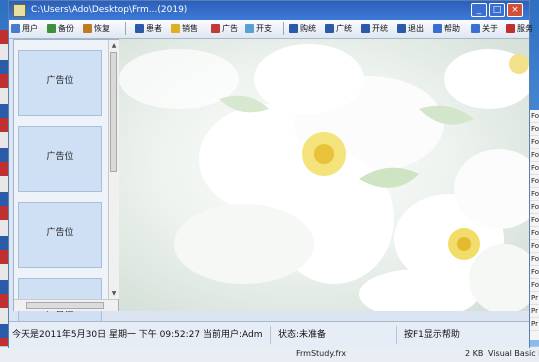 This screenshot has width=539, height=362. I want to click on app-icon, so click(19, 10).